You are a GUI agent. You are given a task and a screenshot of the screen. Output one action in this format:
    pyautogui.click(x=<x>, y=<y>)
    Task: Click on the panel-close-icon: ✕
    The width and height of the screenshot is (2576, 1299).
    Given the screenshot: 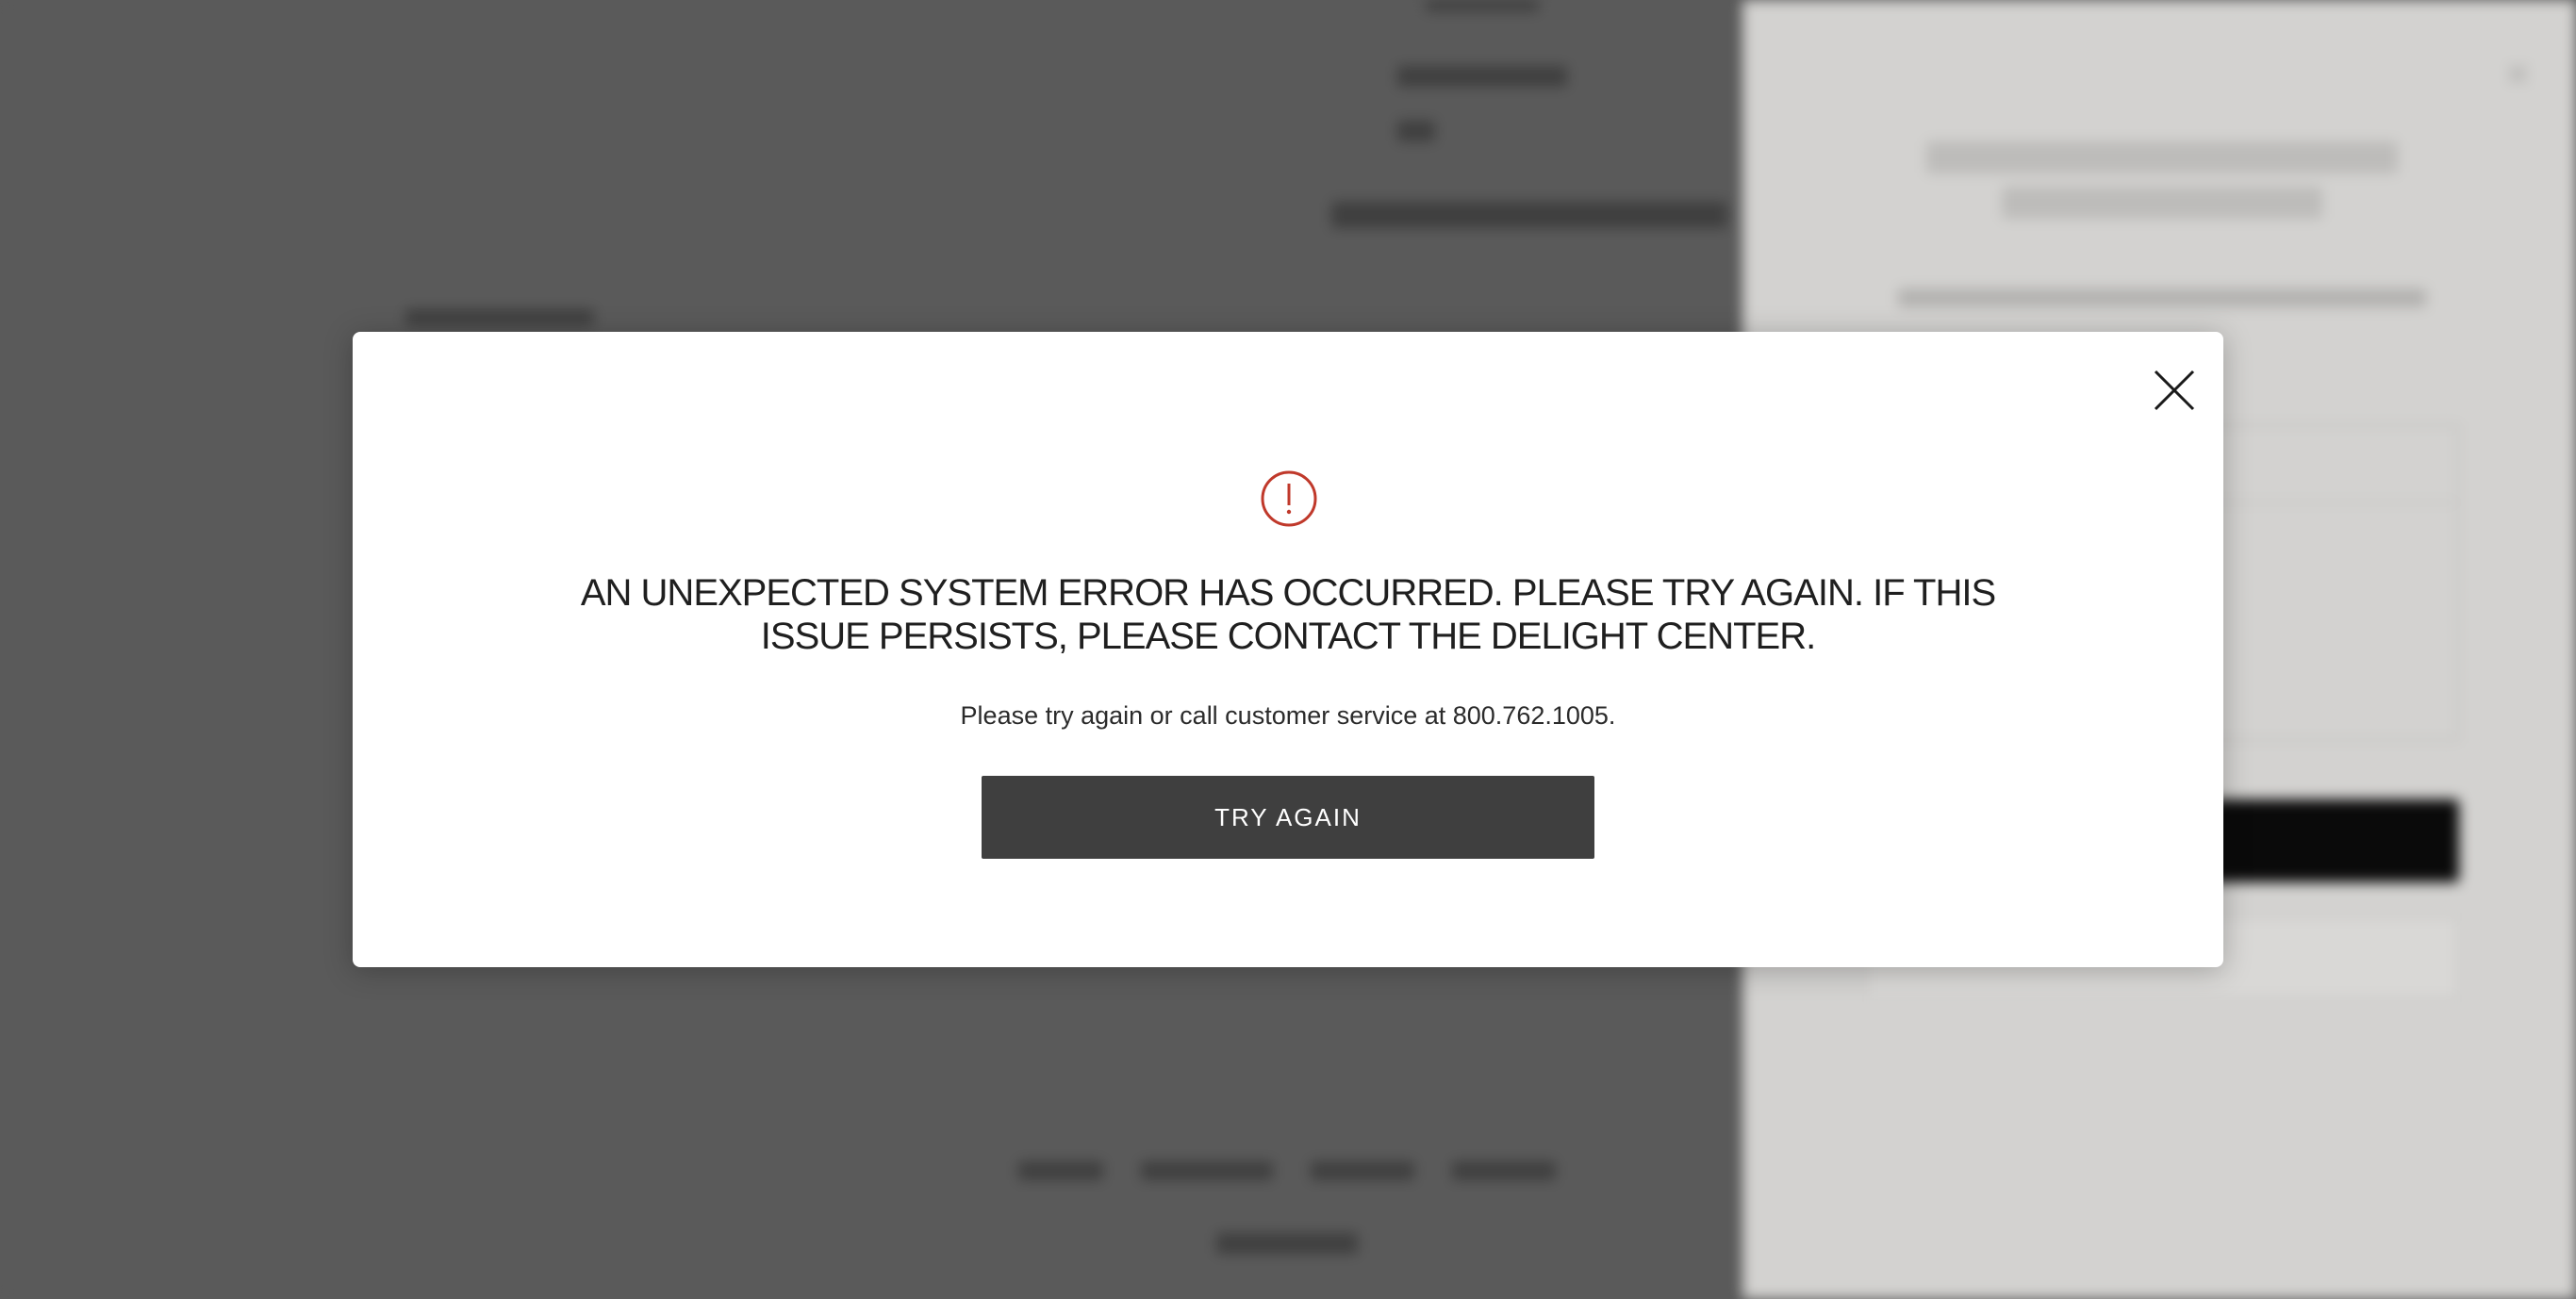 What is the action you would take?
    pyautogui.click(x=2518, y=75)
    